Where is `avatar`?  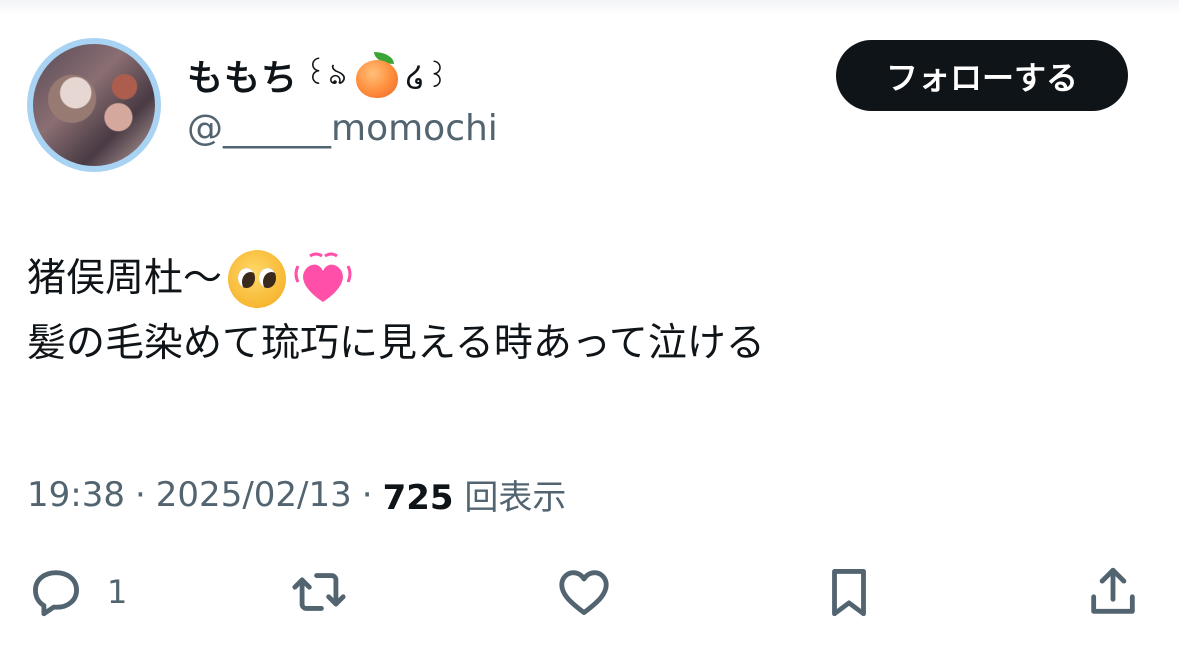
avatar is located at coordinates (94, 105).